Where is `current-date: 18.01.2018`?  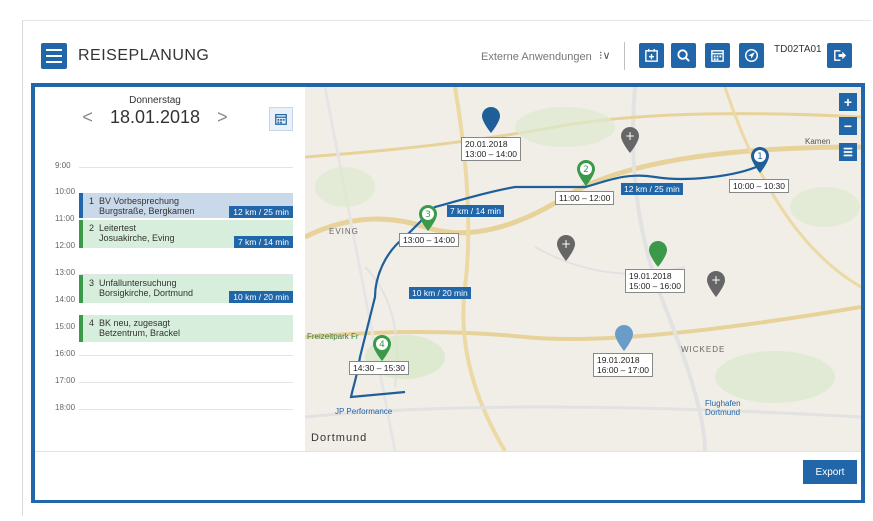 current-date: 18.01.2018 is located at coordinates (155, 117).